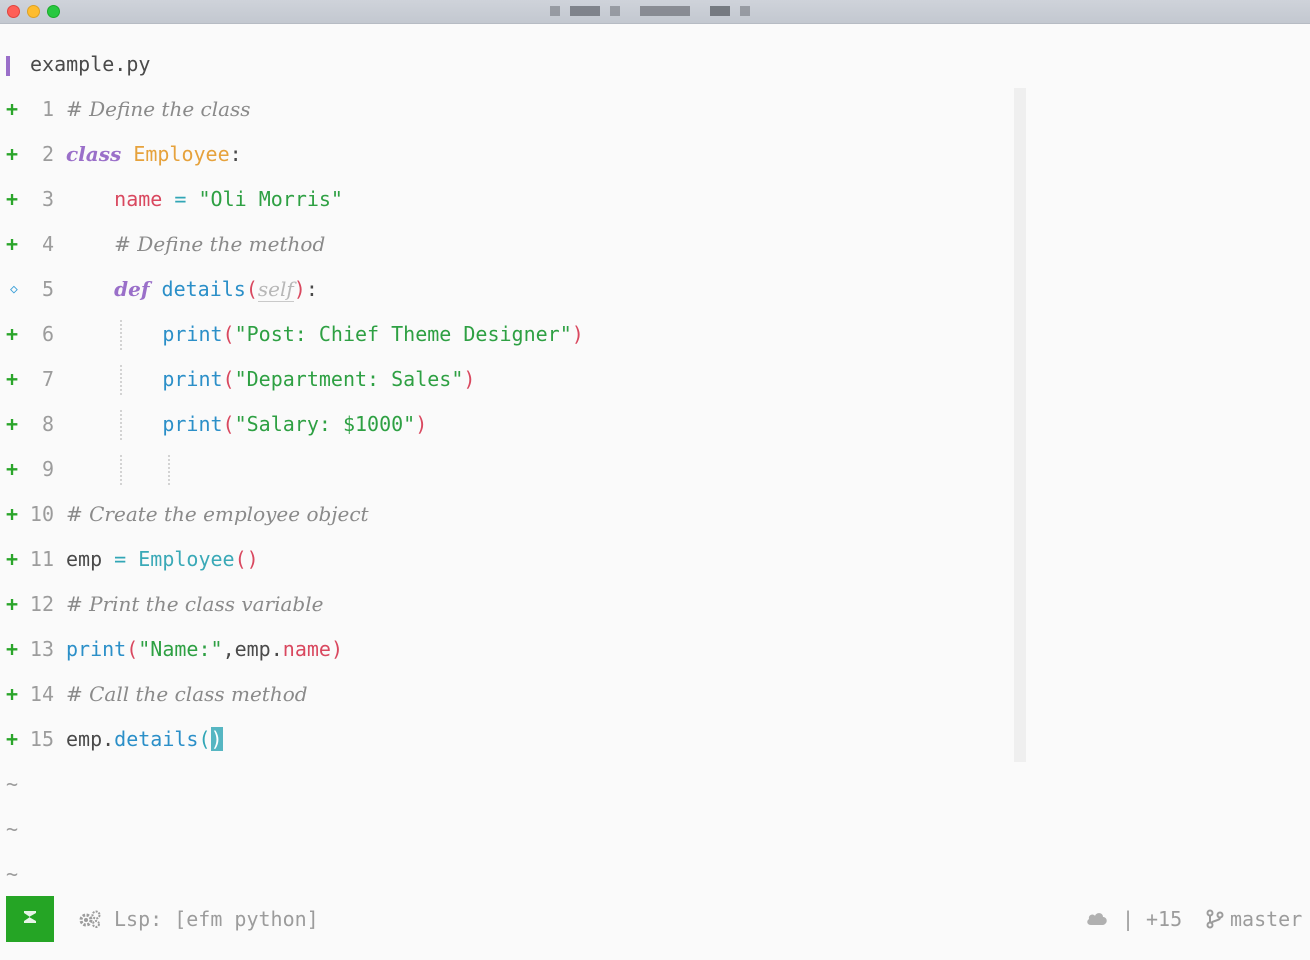 Image resolution: width=1310 pixels, height=960 pixels. What do you see at coordinates (47, 109) in the screenshot?
I see `line-number: 1` at bounding box center [47, 109].